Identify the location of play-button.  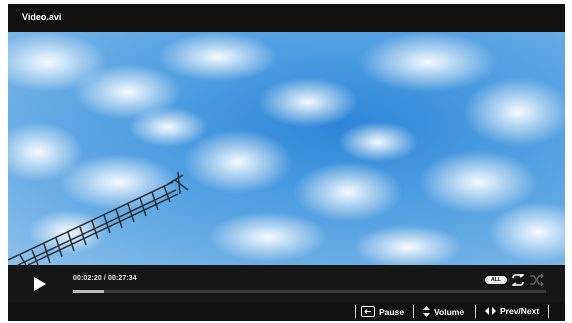
(40, 286).